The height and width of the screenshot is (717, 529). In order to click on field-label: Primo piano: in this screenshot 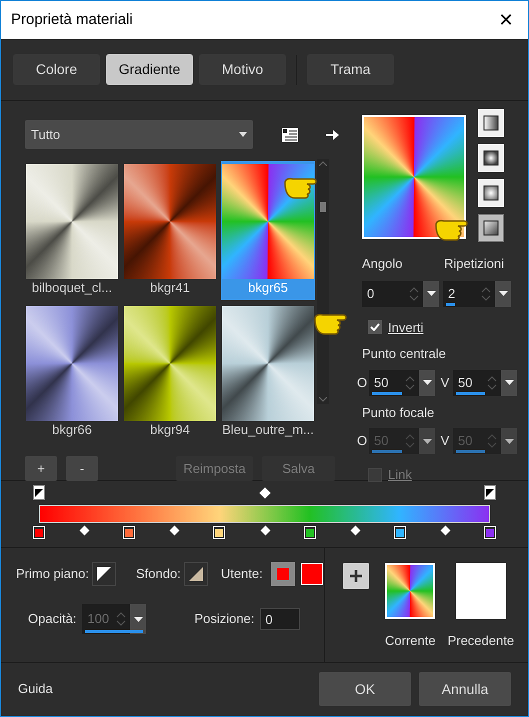, I will do `click(52, 574)`.